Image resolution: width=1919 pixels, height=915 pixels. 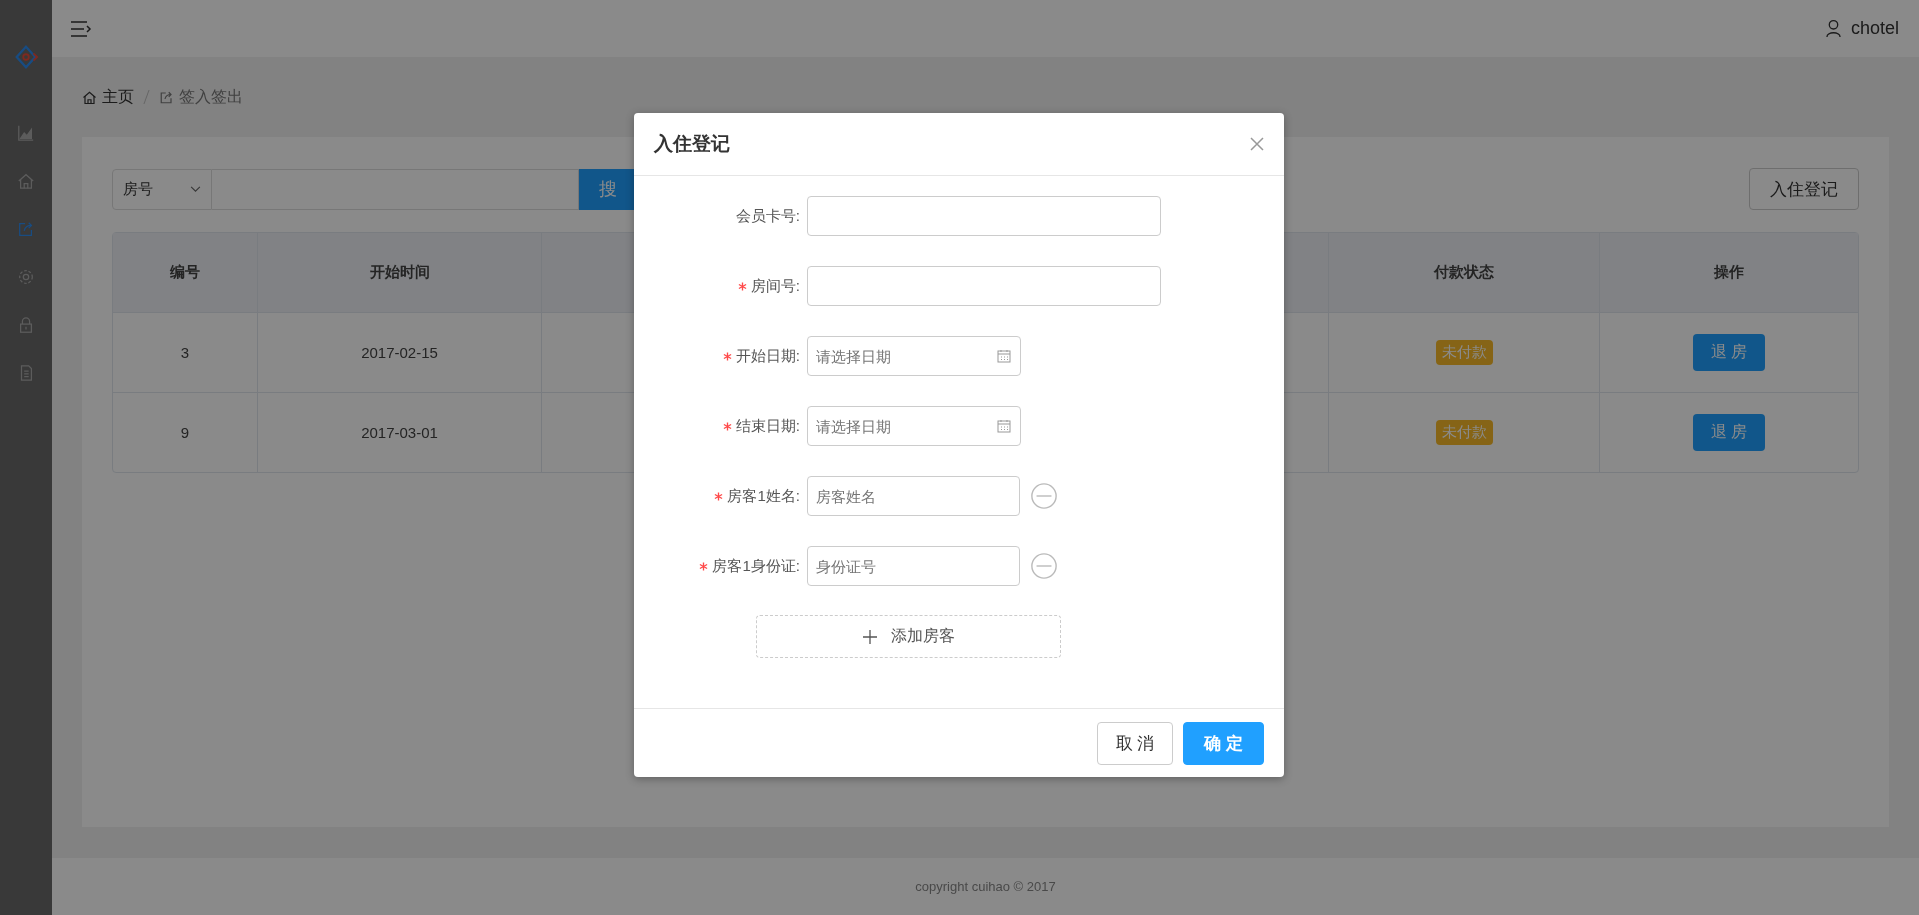 I want to click on input-field: 房客姓名, so click(x=913, y=496).